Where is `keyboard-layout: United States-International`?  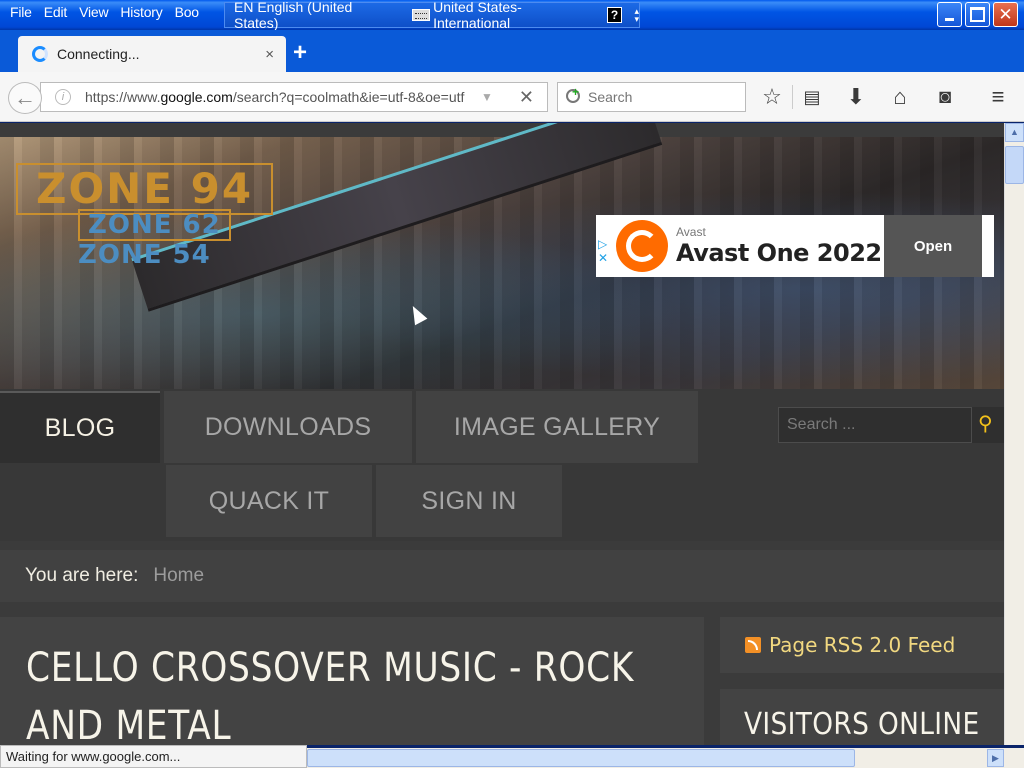
keyboard-layout: United States-International is located at coordinates (515, 15).